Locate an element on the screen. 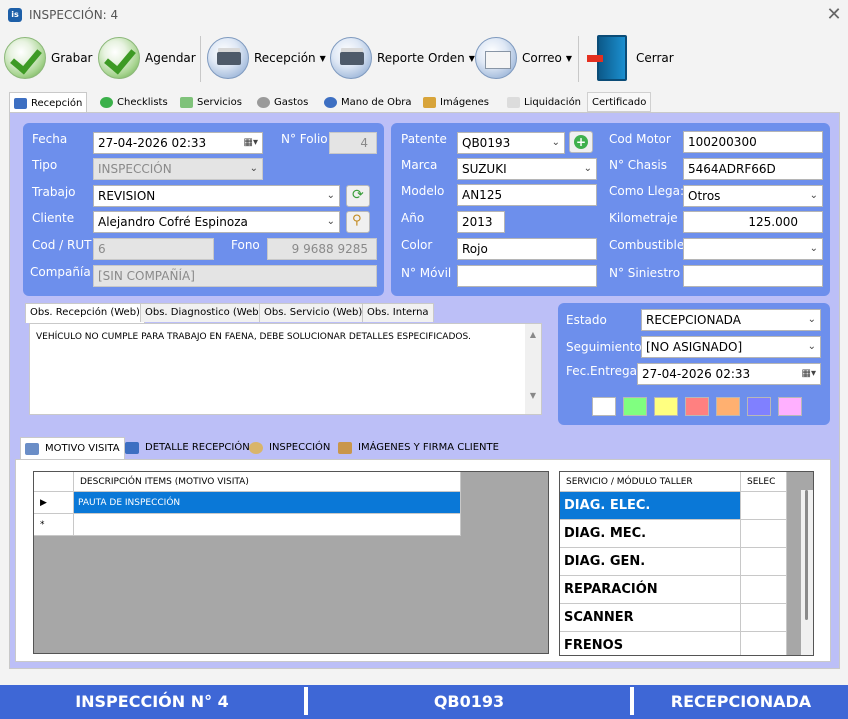 The width and height of the screenshot is (848, 719). tab-certificado: Certificado is located at coordinates (619, 102).